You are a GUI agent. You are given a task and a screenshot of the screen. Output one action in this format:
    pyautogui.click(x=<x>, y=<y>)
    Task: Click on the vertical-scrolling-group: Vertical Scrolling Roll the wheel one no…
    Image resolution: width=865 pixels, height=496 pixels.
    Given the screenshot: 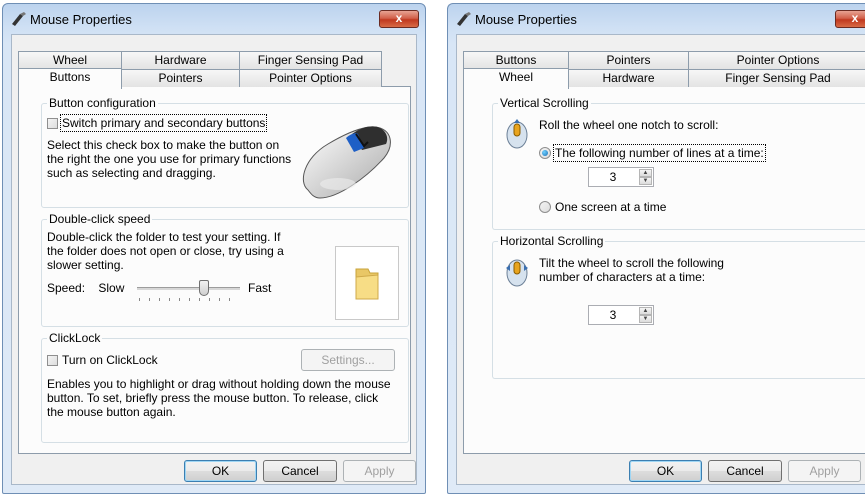 What is the action you would take?
    pyautogui.click(x=678, y=163)
    